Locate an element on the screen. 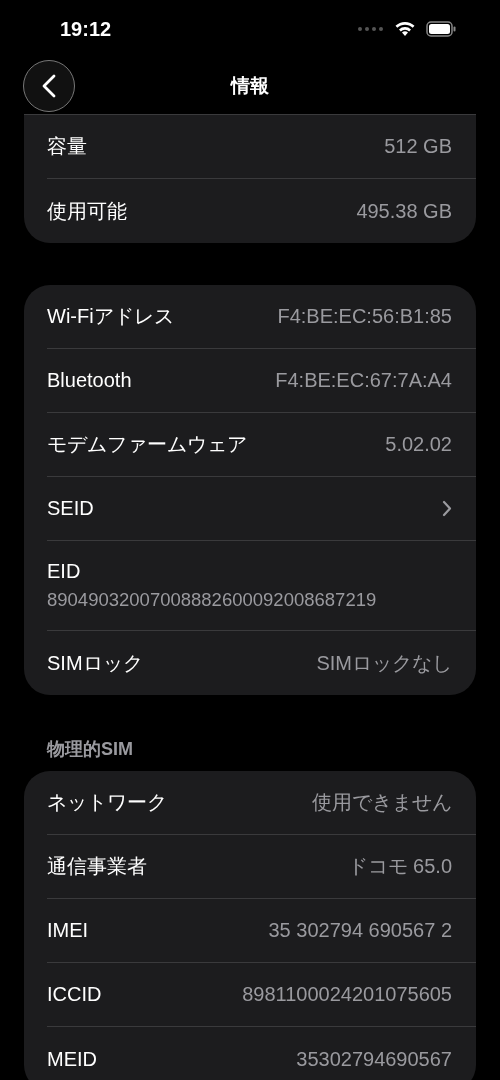 The image size is (500, 1080). nav-title: 情報 is located at coordinates (250, 86).